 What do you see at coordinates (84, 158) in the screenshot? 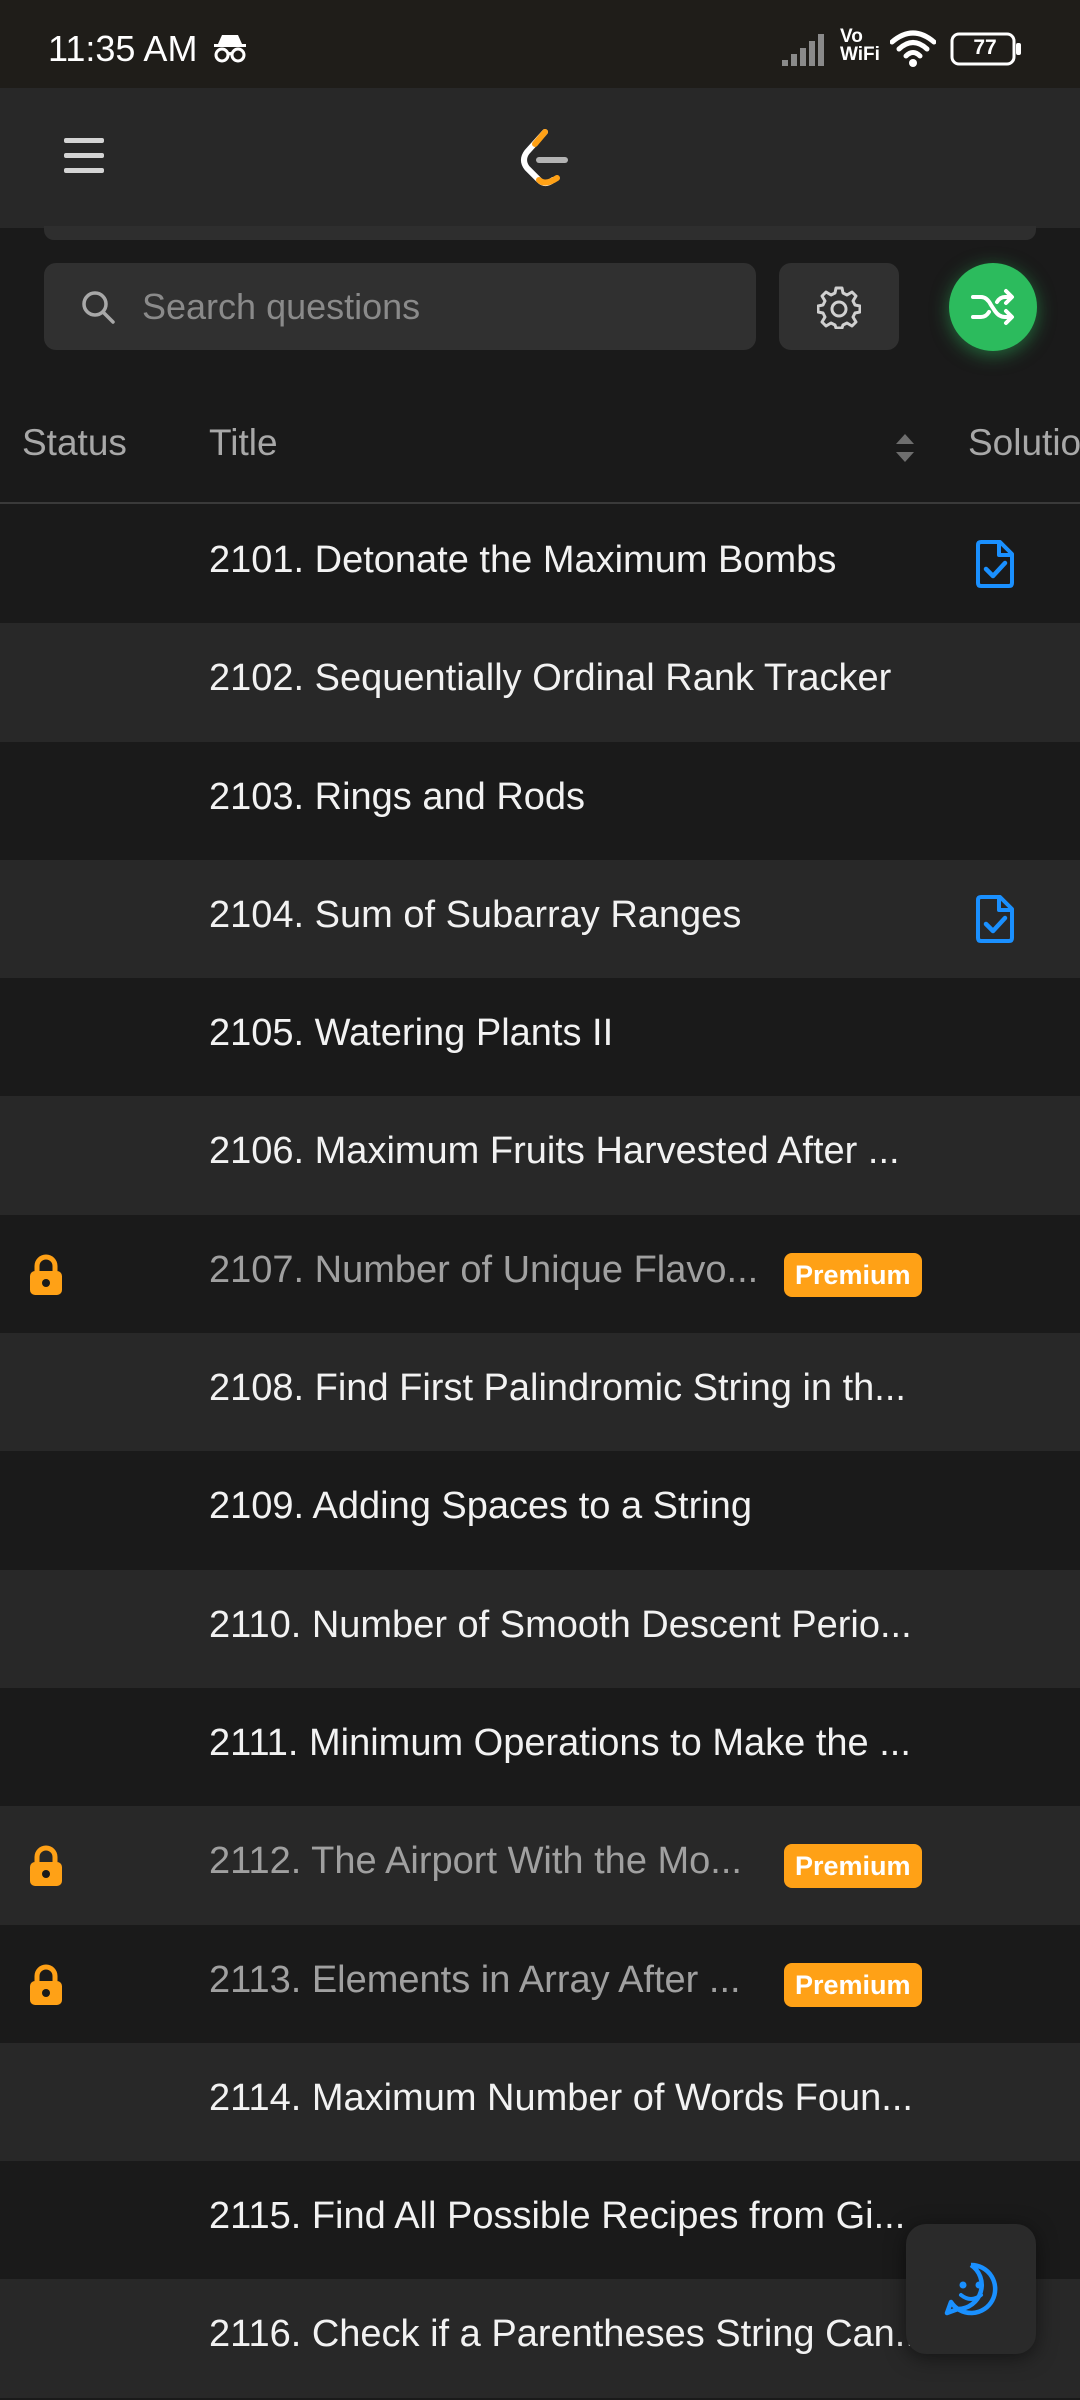
I see `hamburger-icon` at bounding box center [84, 158].